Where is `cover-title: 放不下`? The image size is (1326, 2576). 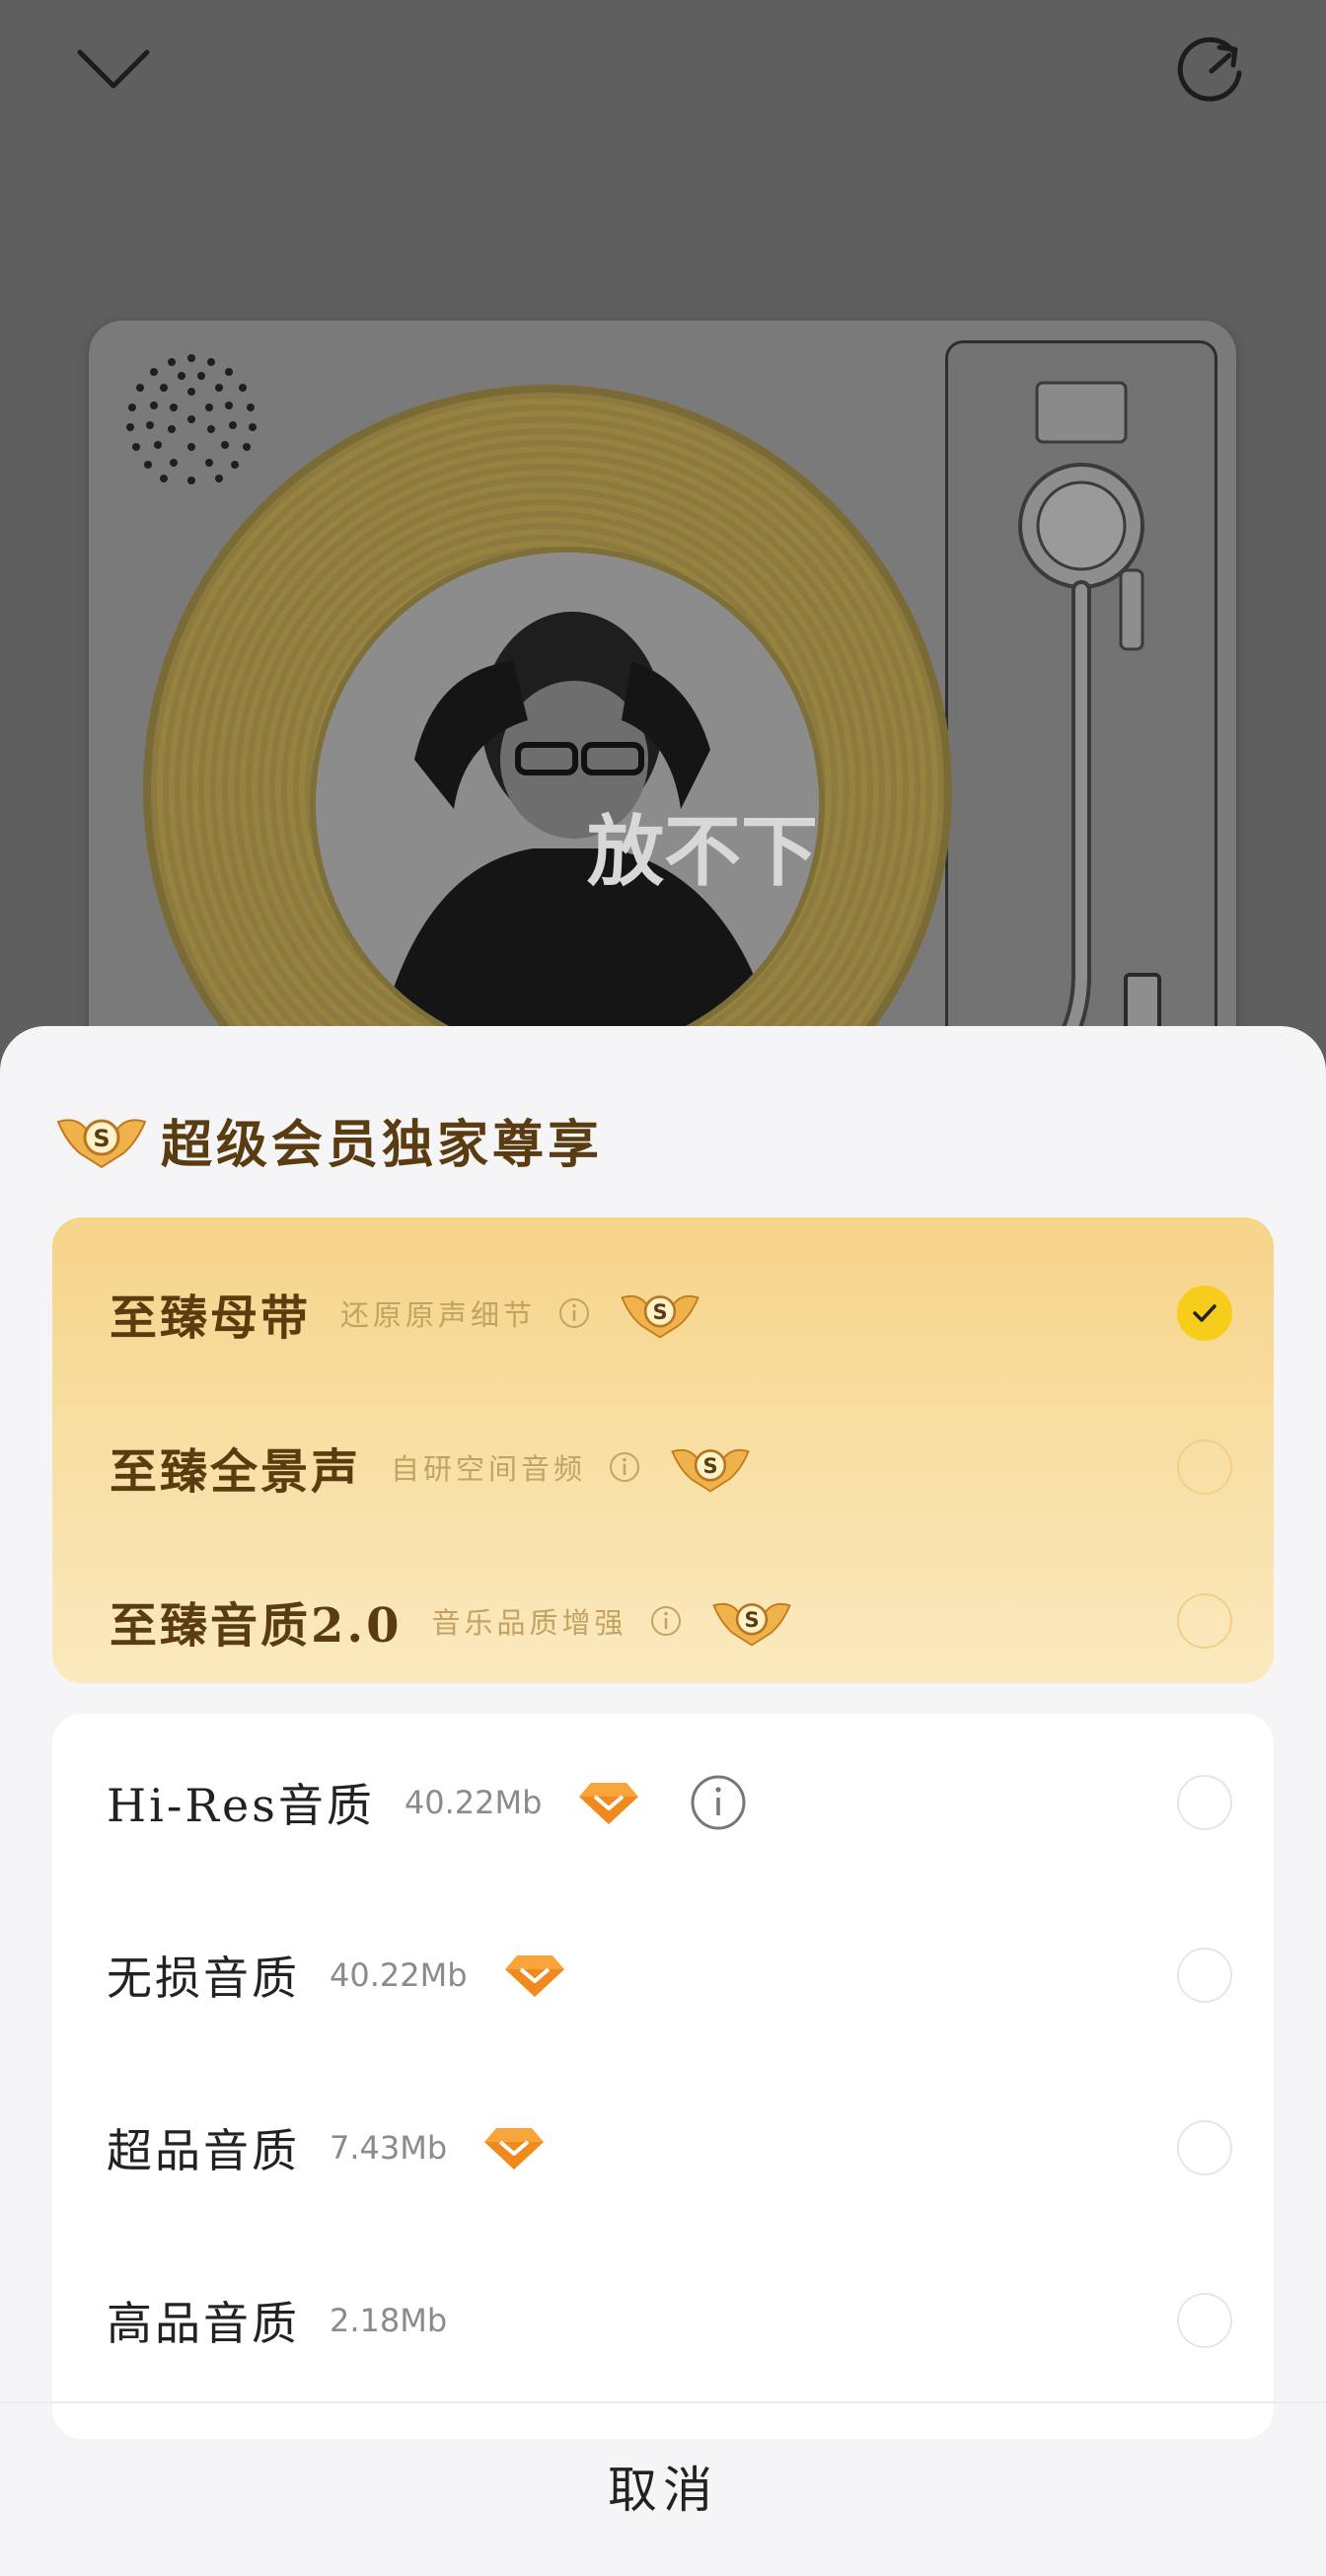
cover-title: 放不下 is located at coordinates (702, 852).